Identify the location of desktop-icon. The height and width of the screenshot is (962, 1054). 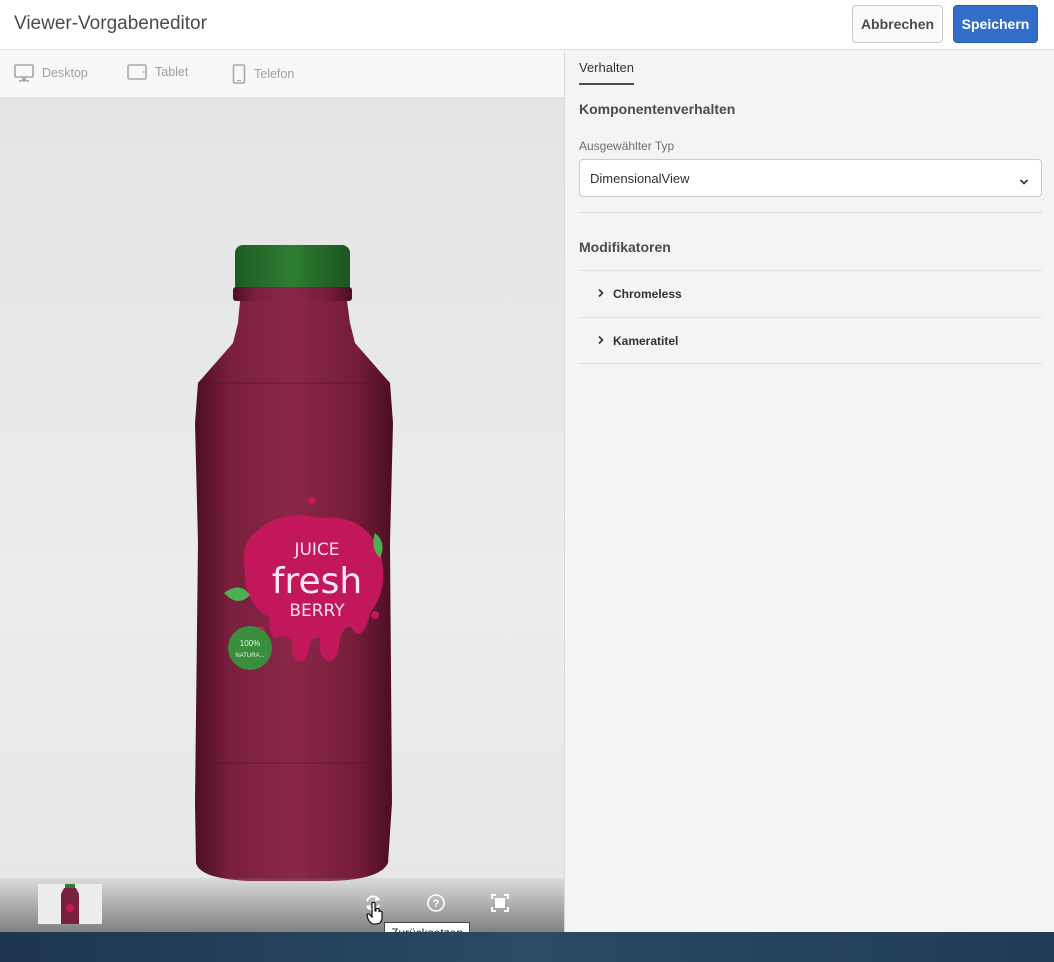
(24, 73).